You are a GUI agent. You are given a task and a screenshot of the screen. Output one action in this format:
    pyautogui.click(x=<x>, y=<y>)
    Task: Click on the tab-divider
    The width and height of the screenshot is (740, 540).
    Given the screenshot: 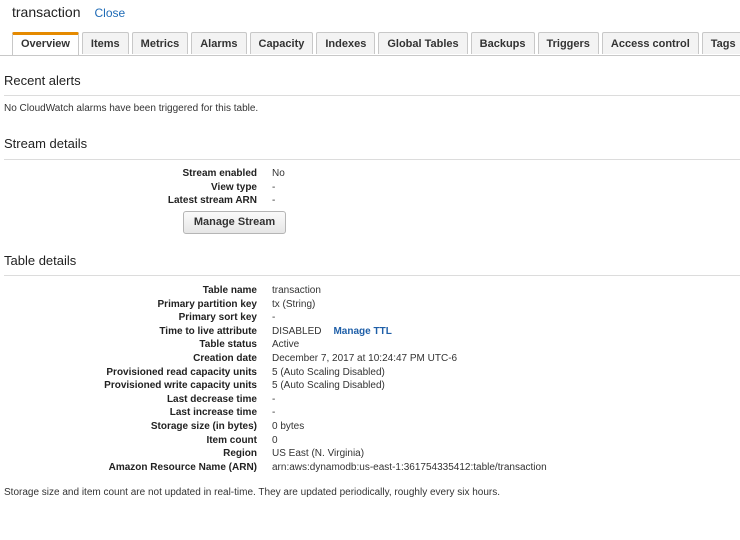 What is the action you would take?
    pyautogui.click(x=370, y=55)
    